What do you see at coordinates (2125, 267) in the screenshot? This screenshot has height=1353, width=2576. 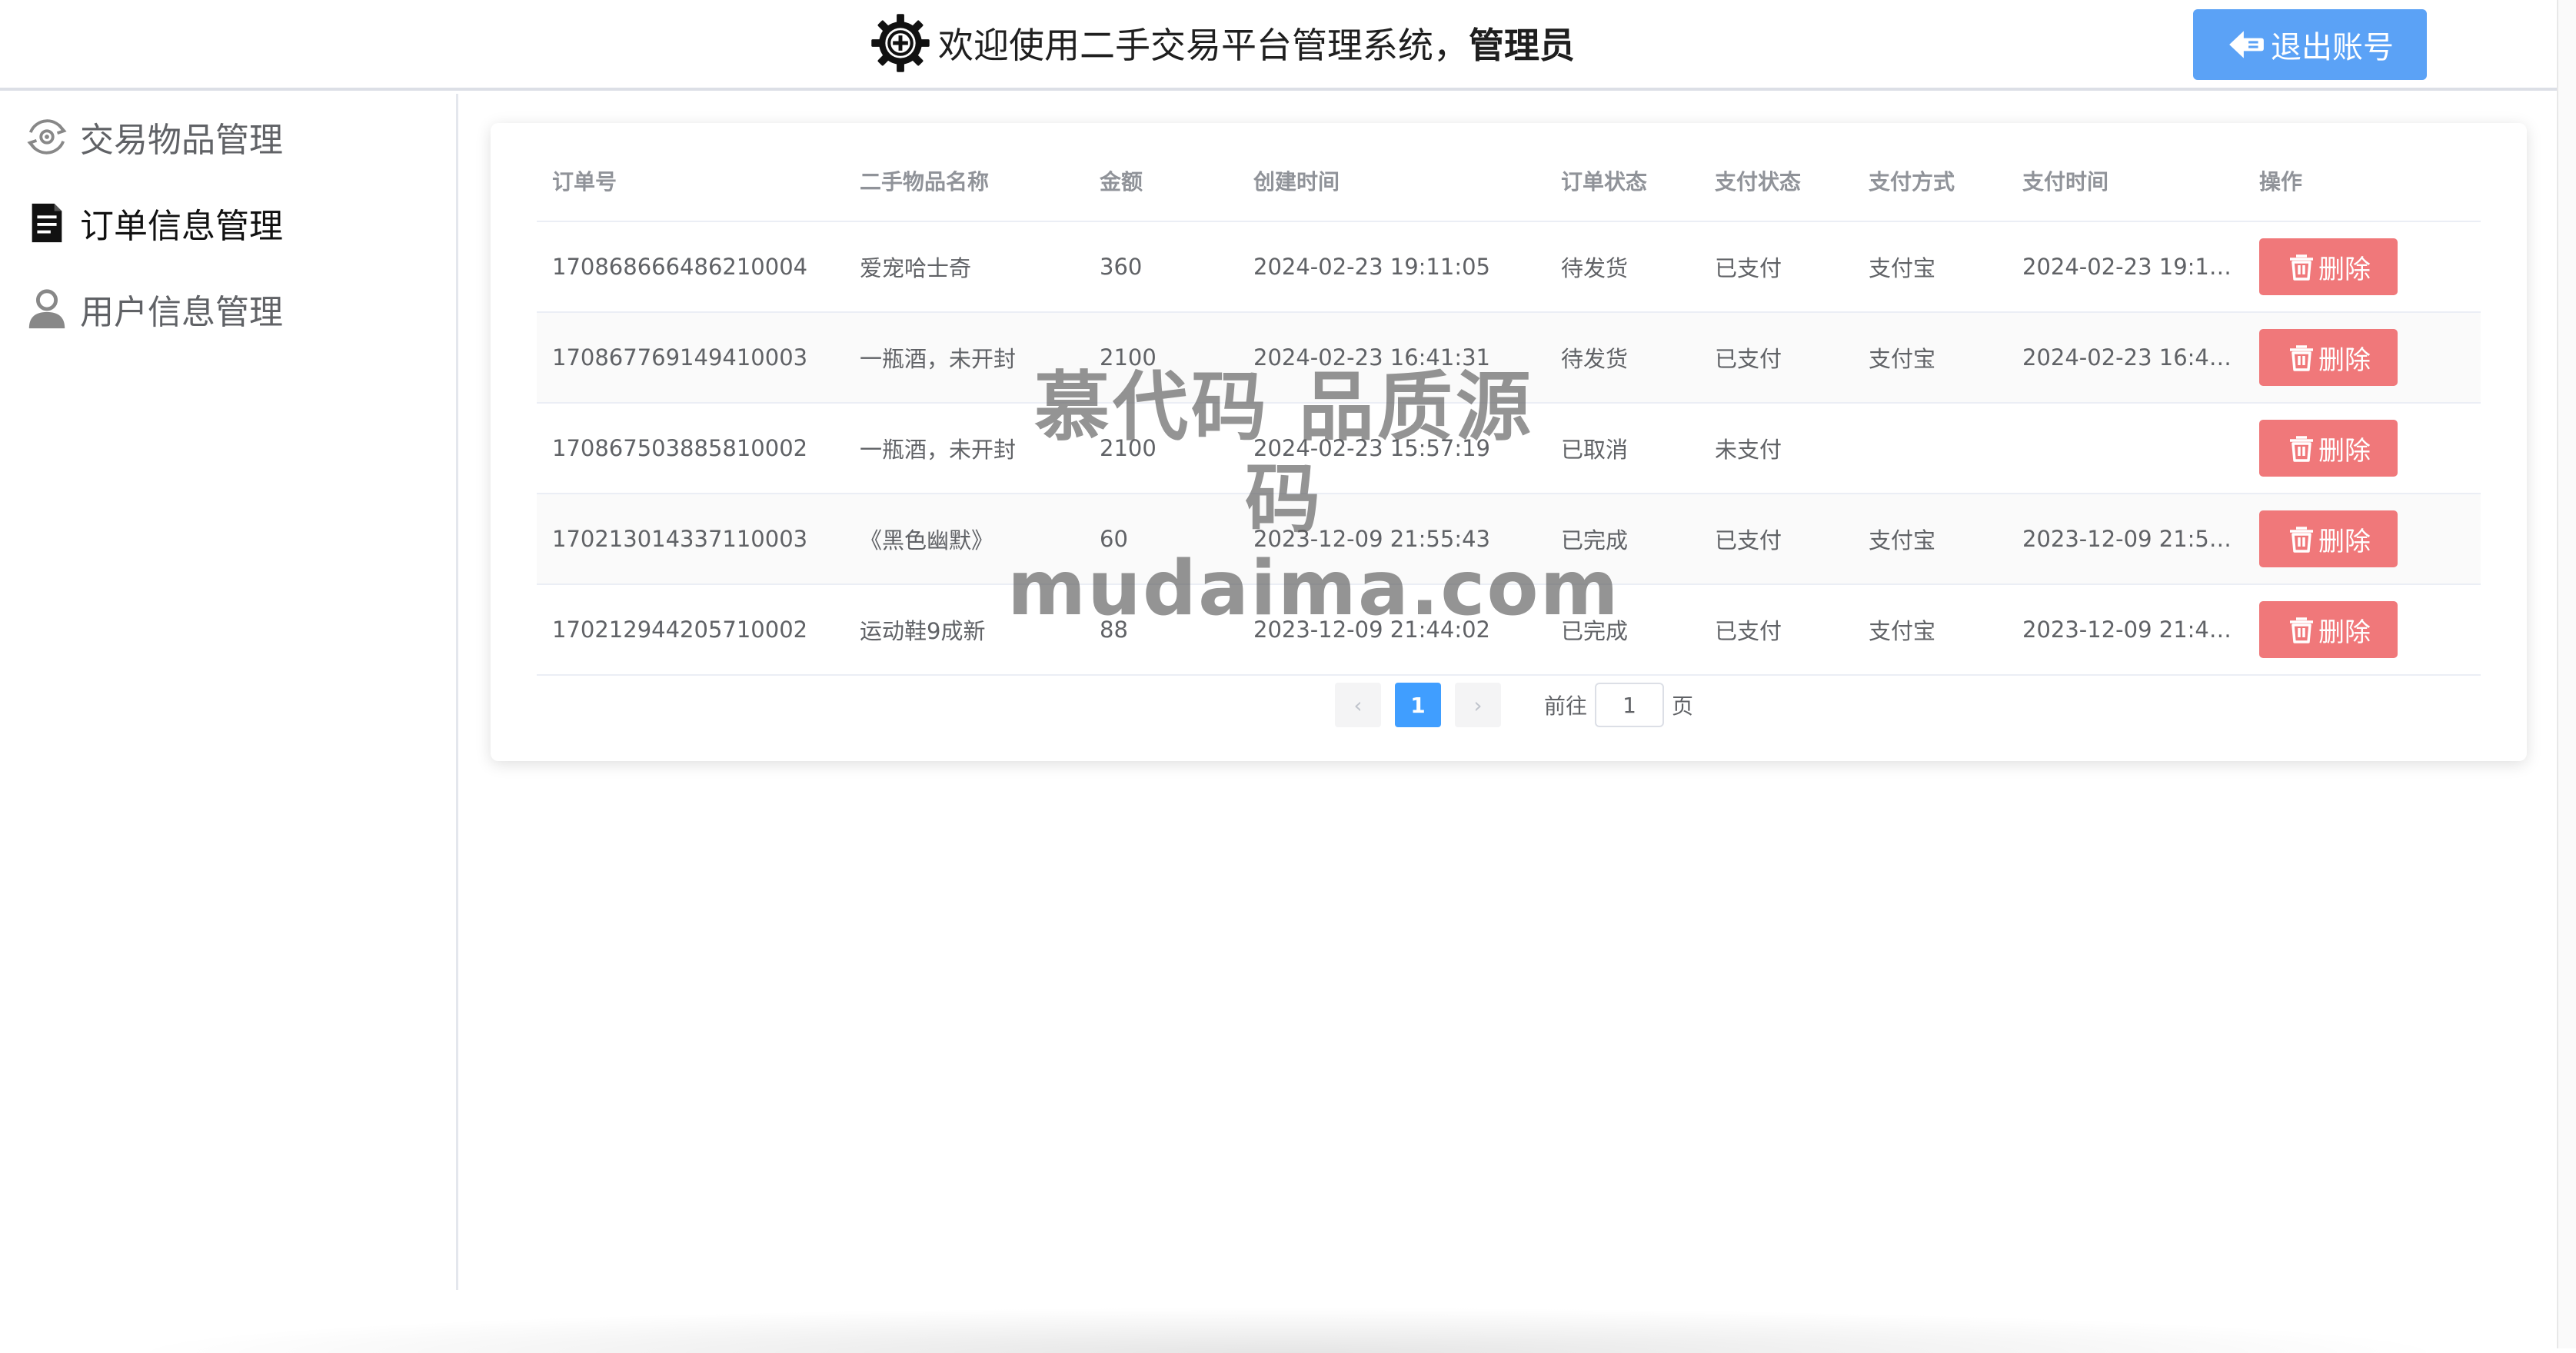 I see `pay-time: 2024-02-23 19:11:05` at bounding box center [2125, 267].